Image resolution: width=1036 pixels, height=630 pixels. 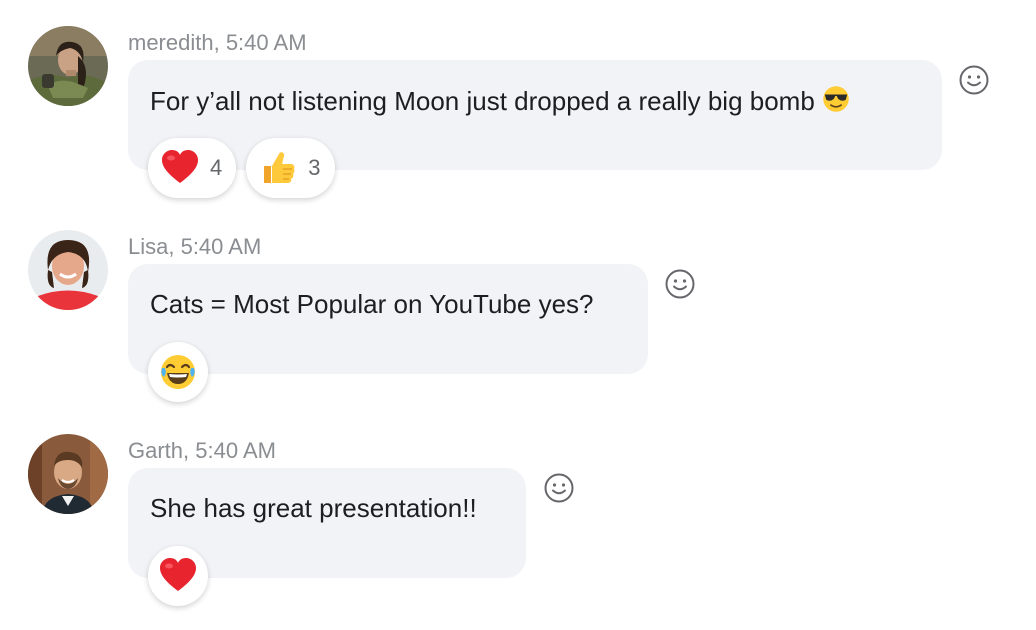 I want to click on message-text: She has great presentation!!, so click(x=313, y=508).